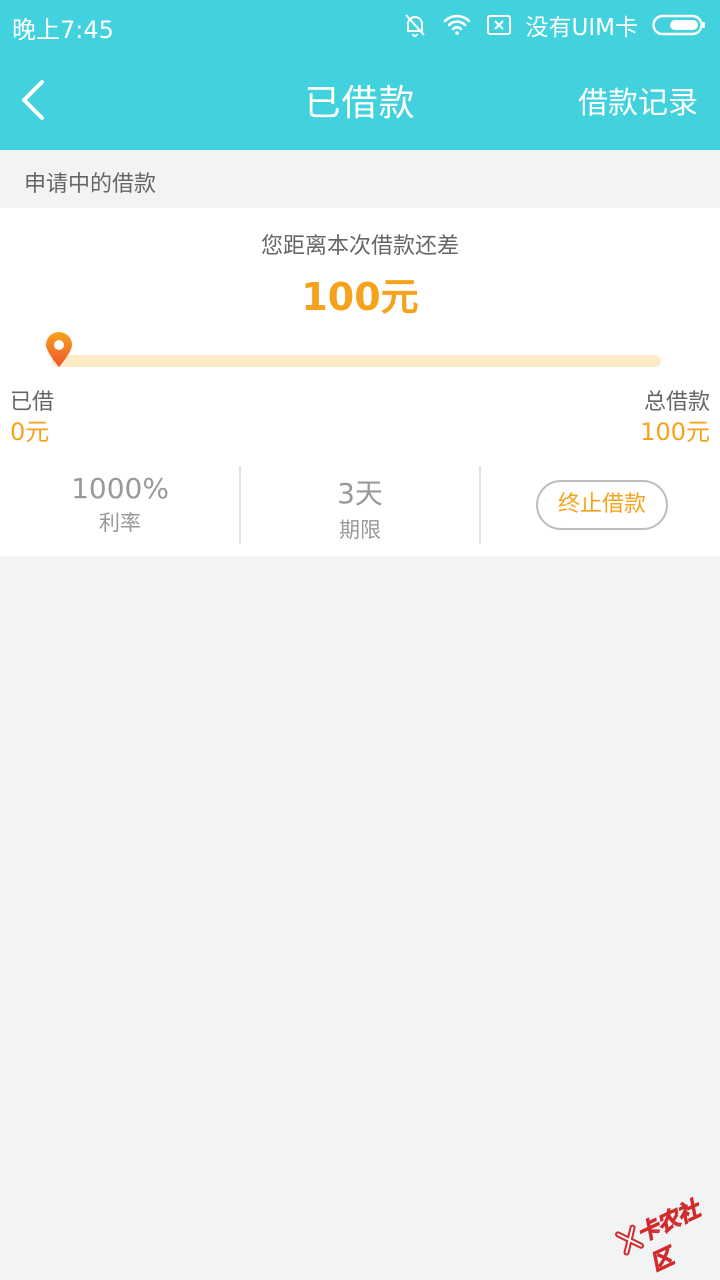 The width and height of the screenshot is (720, 1280). I want to click on term-label: 期限, so click(360, 530).